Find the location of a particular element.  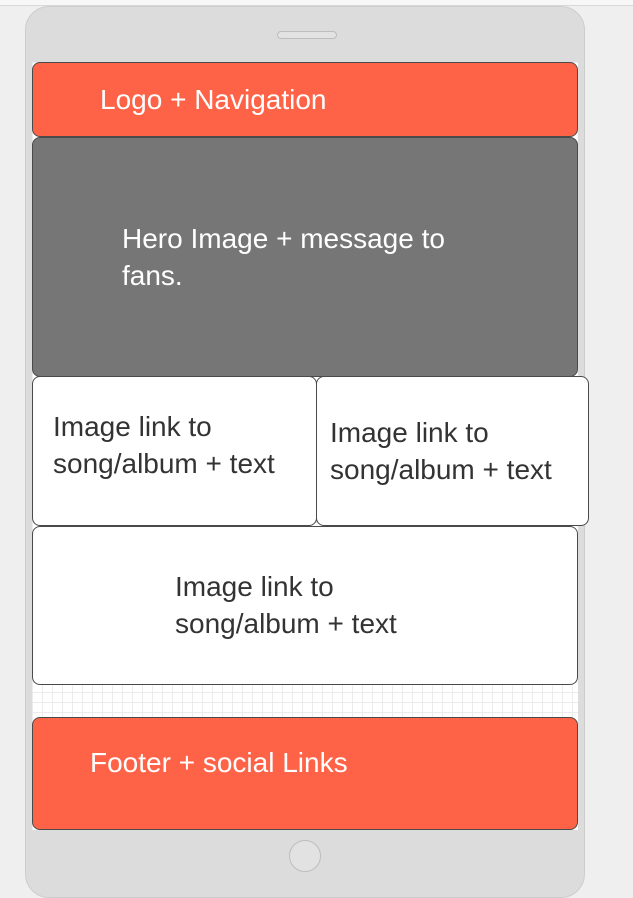

song-card-1: Image link to song/album + text is located at coordinates (174, 451).